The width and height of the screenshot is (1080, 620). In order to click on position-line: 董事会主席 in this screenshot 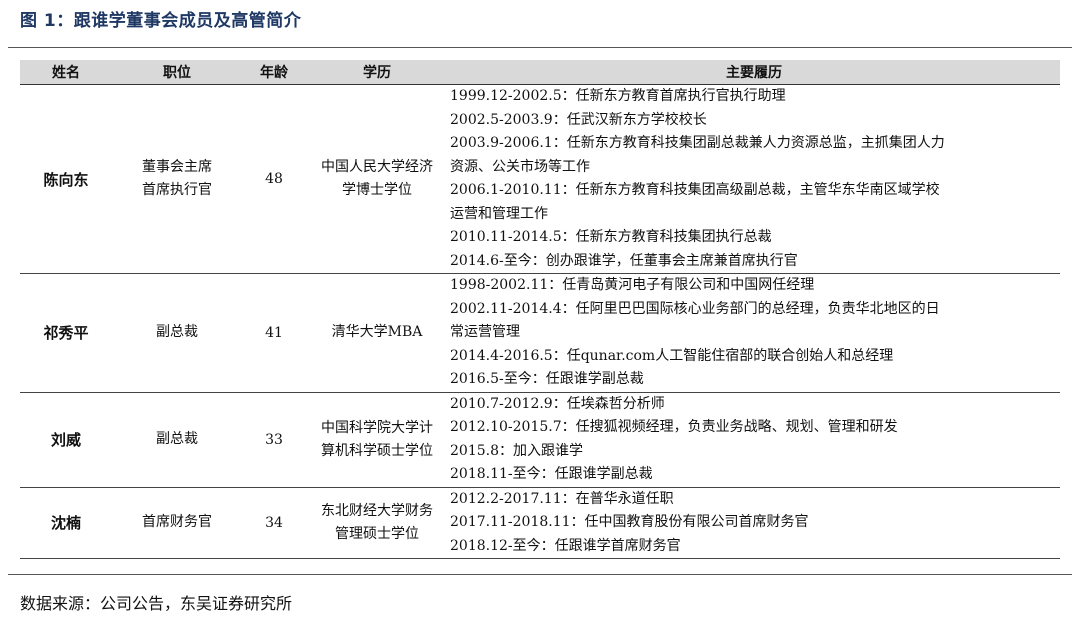, I will do `click(177, 167)`.